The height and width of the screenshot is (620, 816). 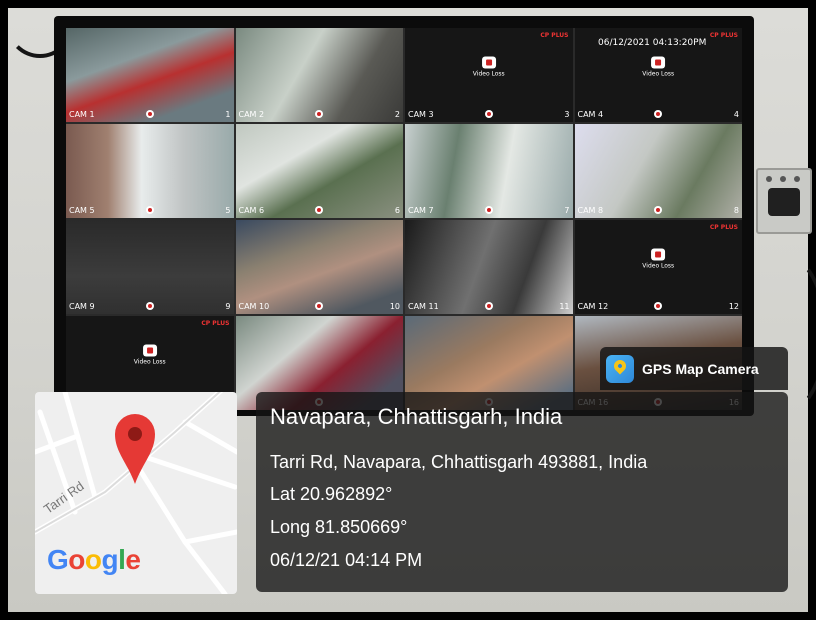 I want to click on camera-tile: CAM 11 11, so click(x=489, y=267).